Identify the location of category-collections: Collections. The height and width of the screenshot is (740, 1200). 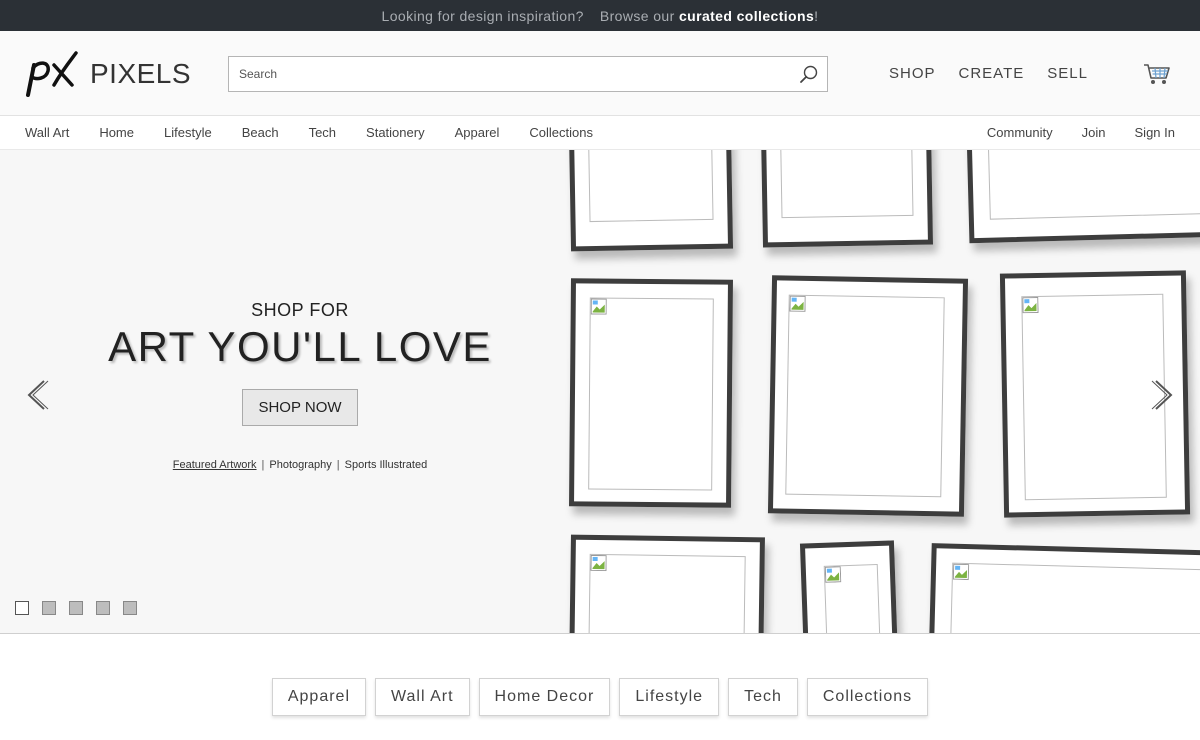
(561, 132).